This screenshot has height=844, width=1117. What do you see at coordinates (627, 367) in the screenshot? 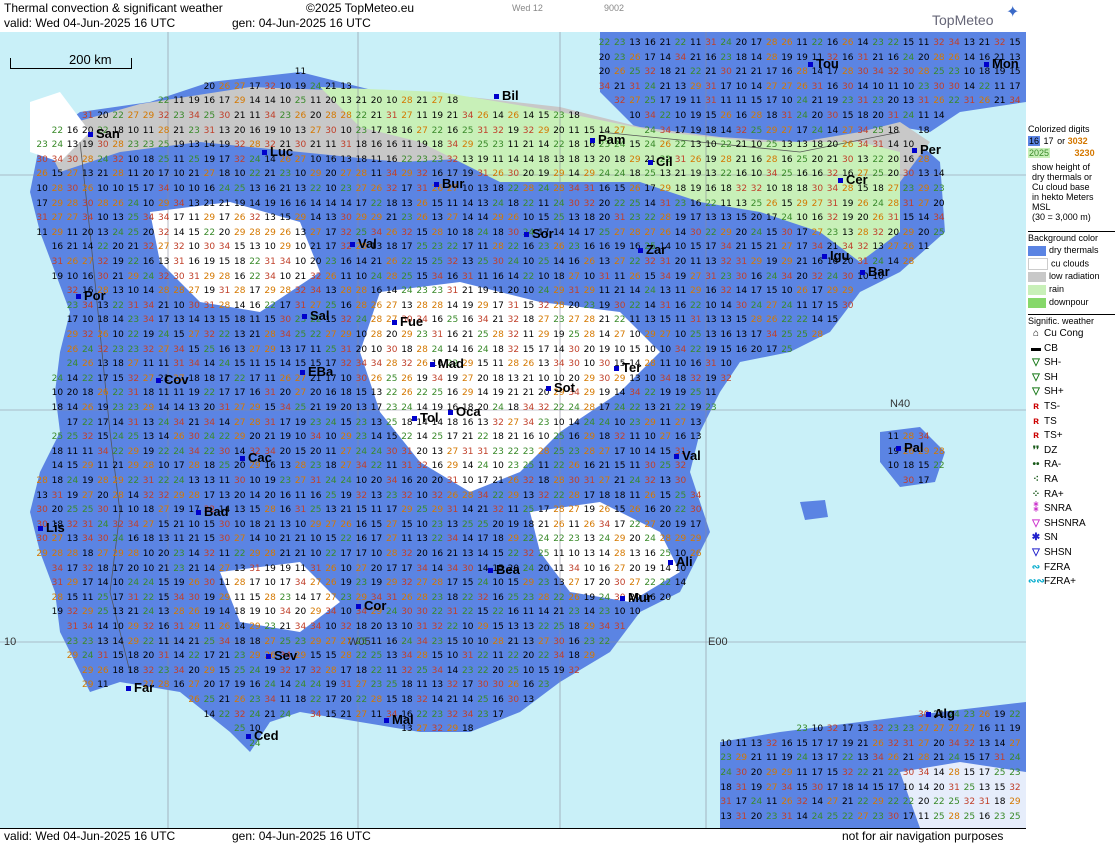
I see `city-label: Ter` at bounding box center [627, 367].